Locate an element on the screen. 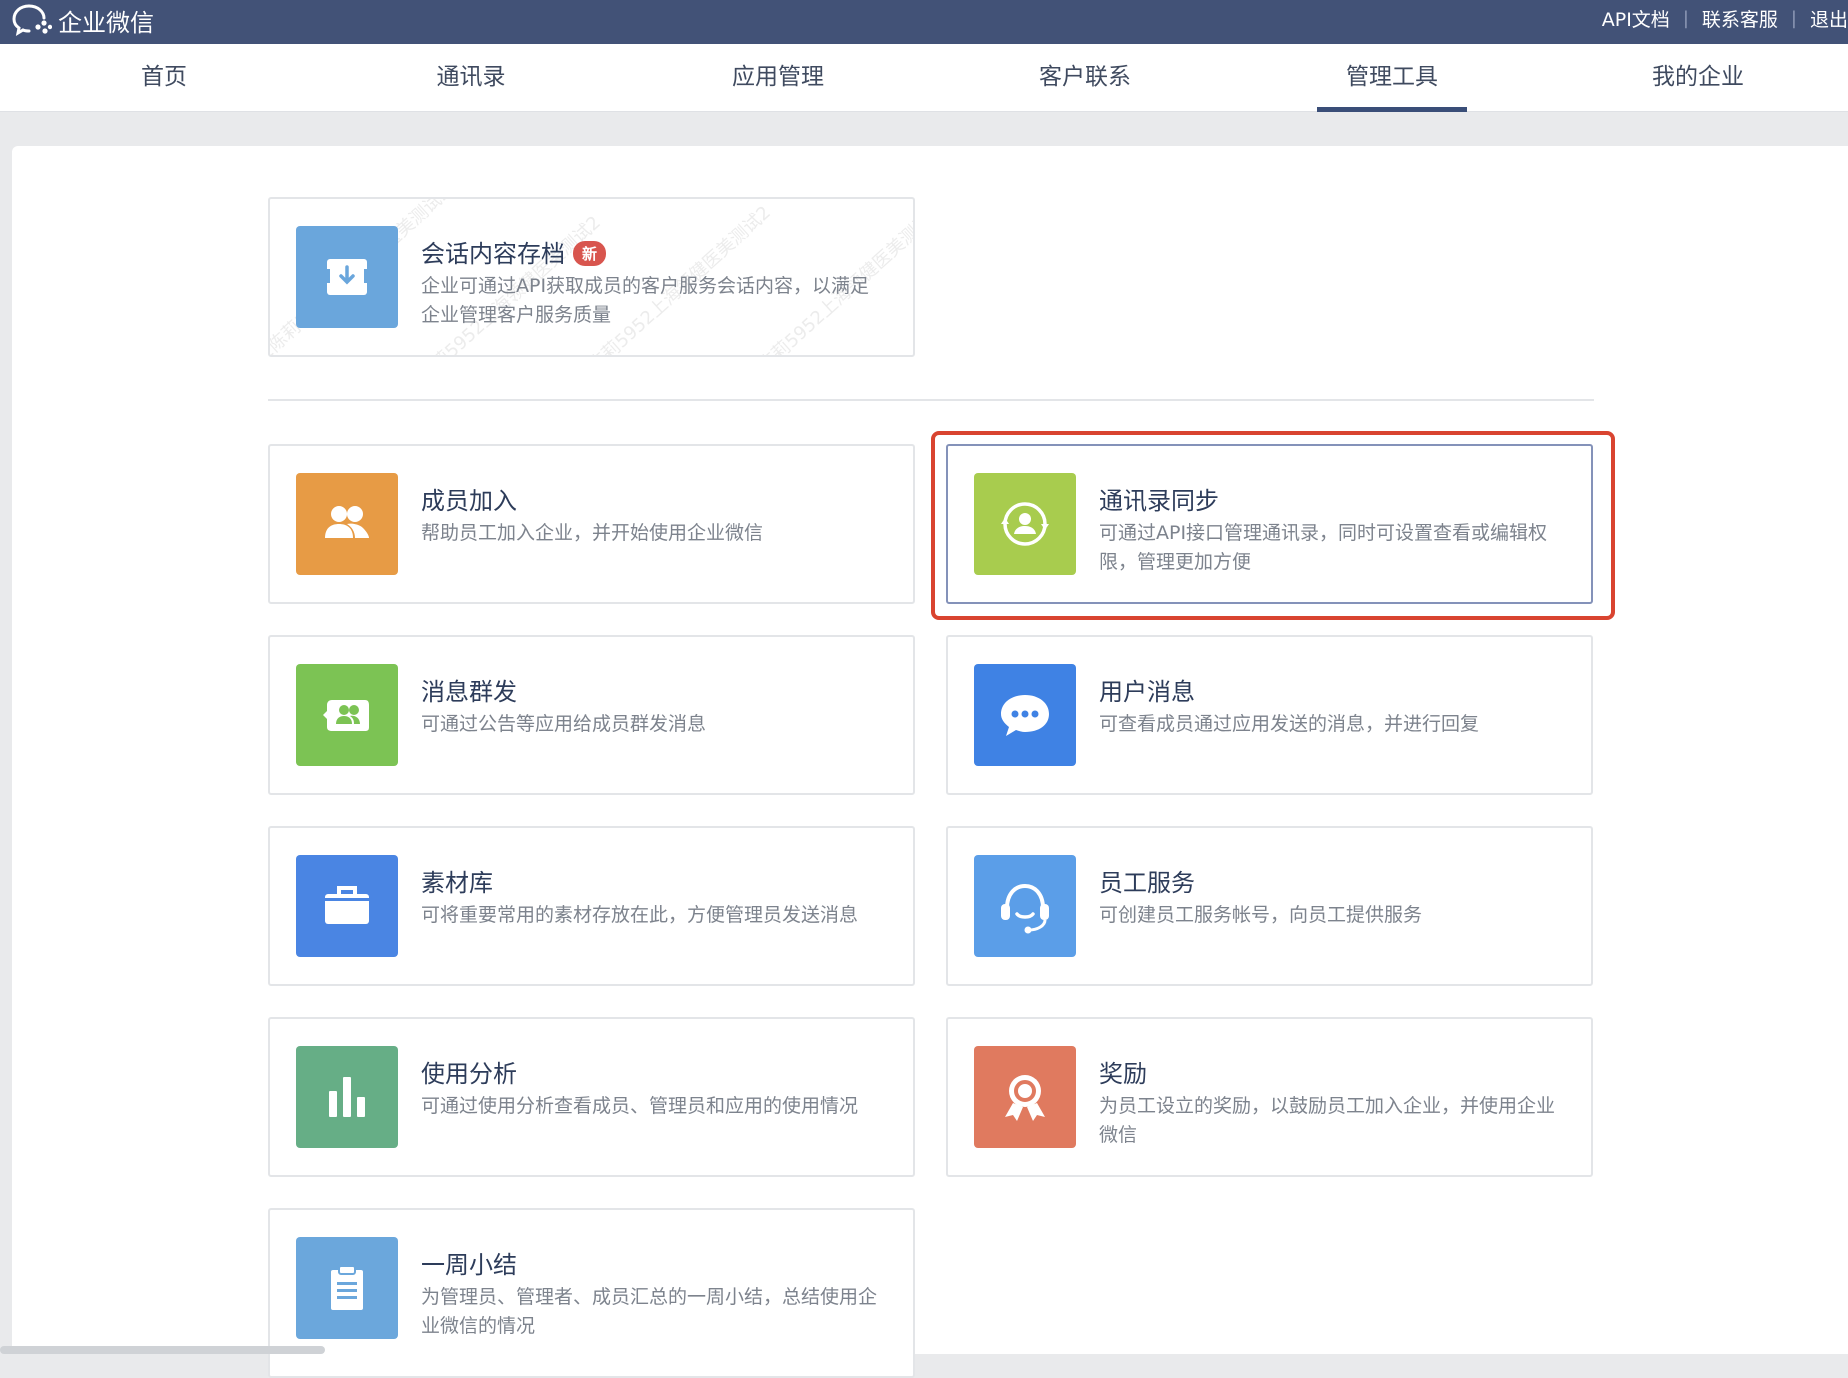  card-title: 会话内容存档新 is located at coordinates (513, 251).